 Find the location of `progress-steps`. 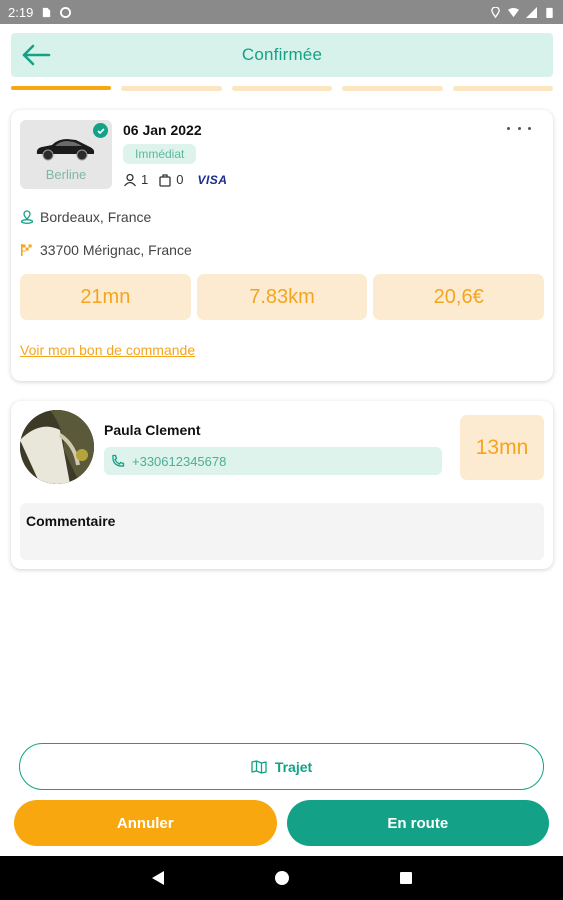

progress-steps is located at coordinates (282, 88).